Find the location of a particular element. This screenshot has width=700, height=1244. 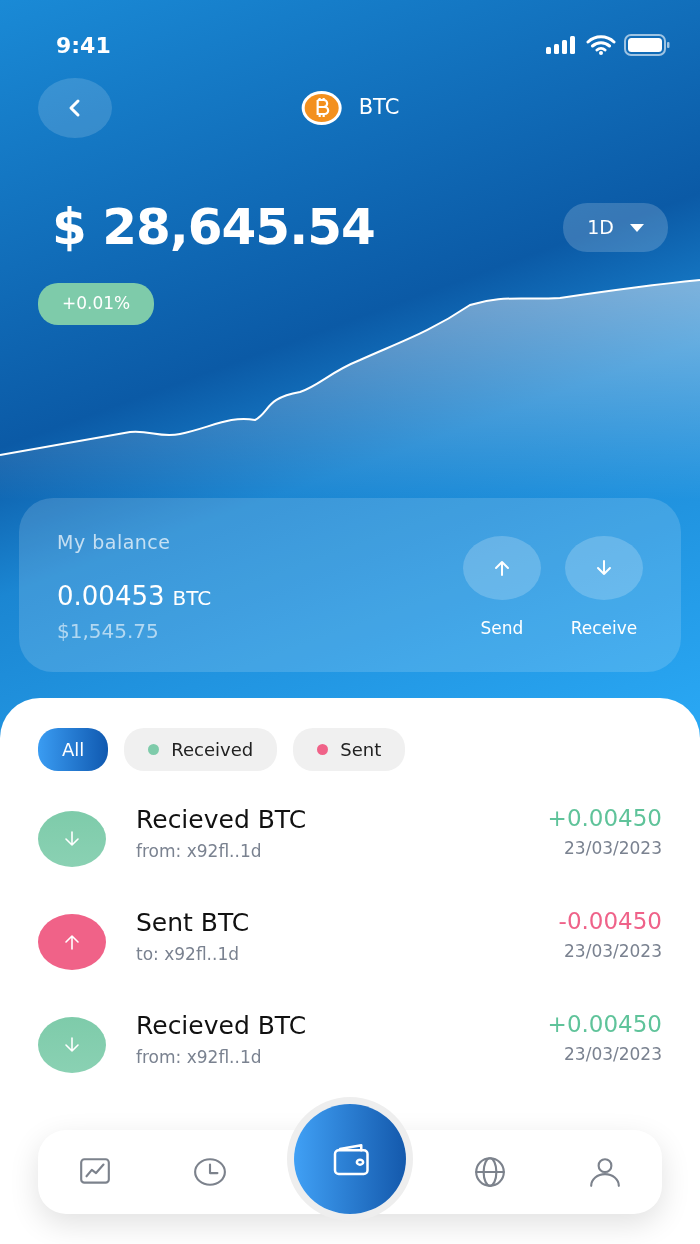

filter-chip: Sent is located at coordinates (349, 749).